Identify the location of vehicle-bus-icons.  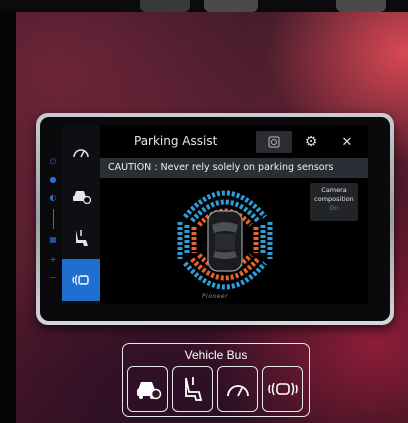
(216, 389).